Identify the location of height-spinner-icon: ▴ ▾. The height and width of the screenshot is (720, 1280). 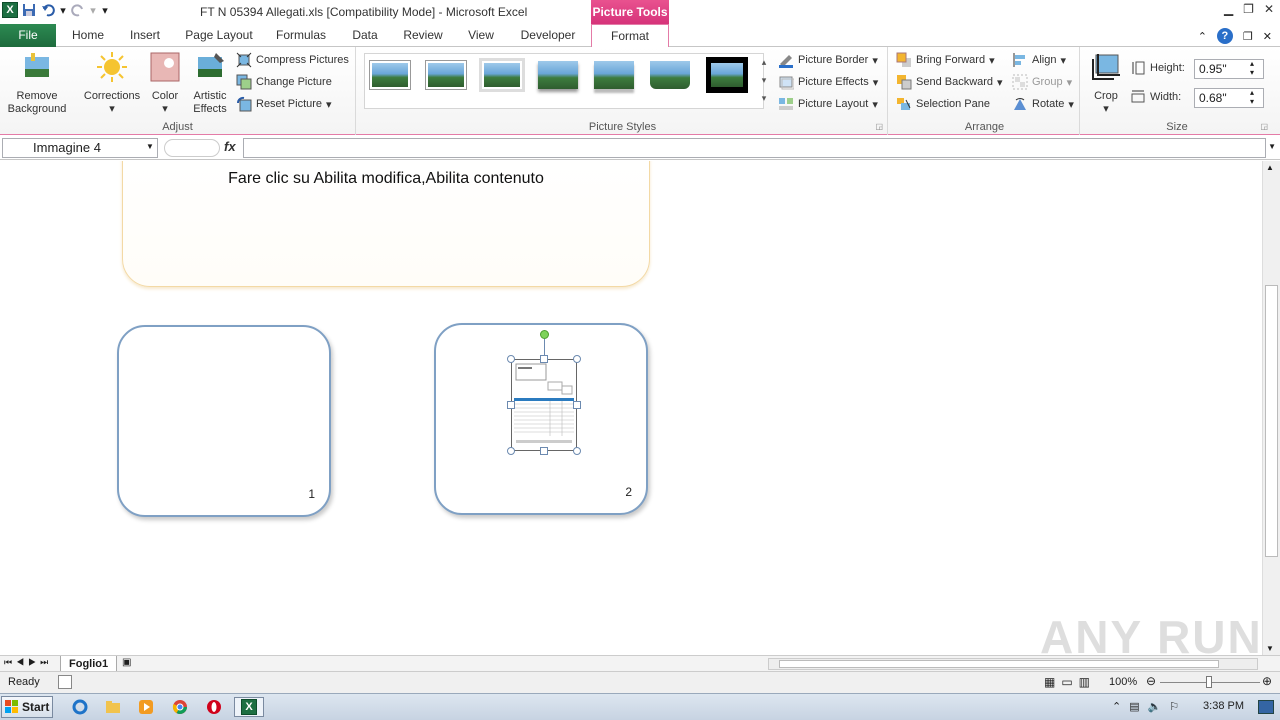
(1252, 68).